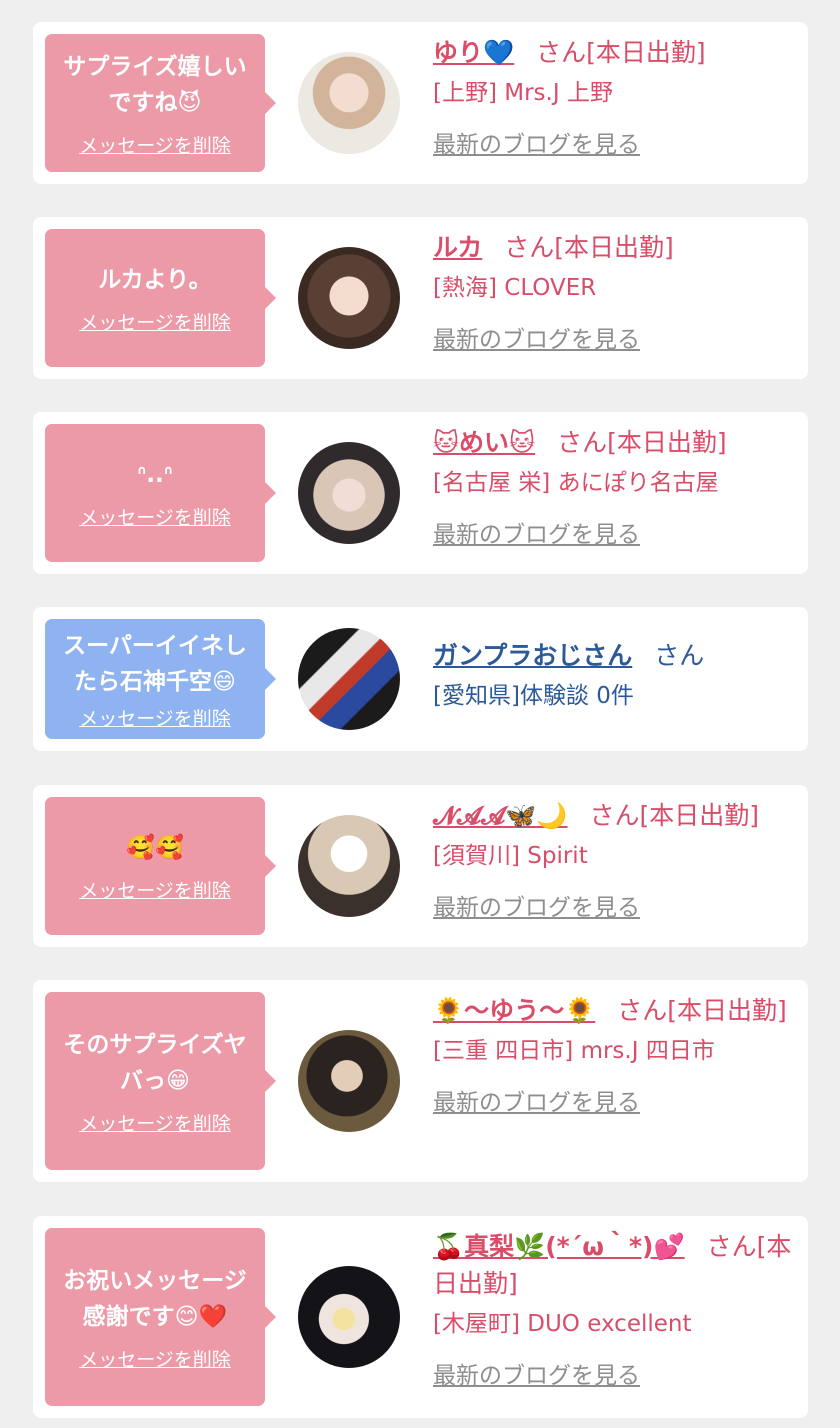 The image size is (840, 1428). I want to click on cast-name-link: ルカ, so click(457, 247).